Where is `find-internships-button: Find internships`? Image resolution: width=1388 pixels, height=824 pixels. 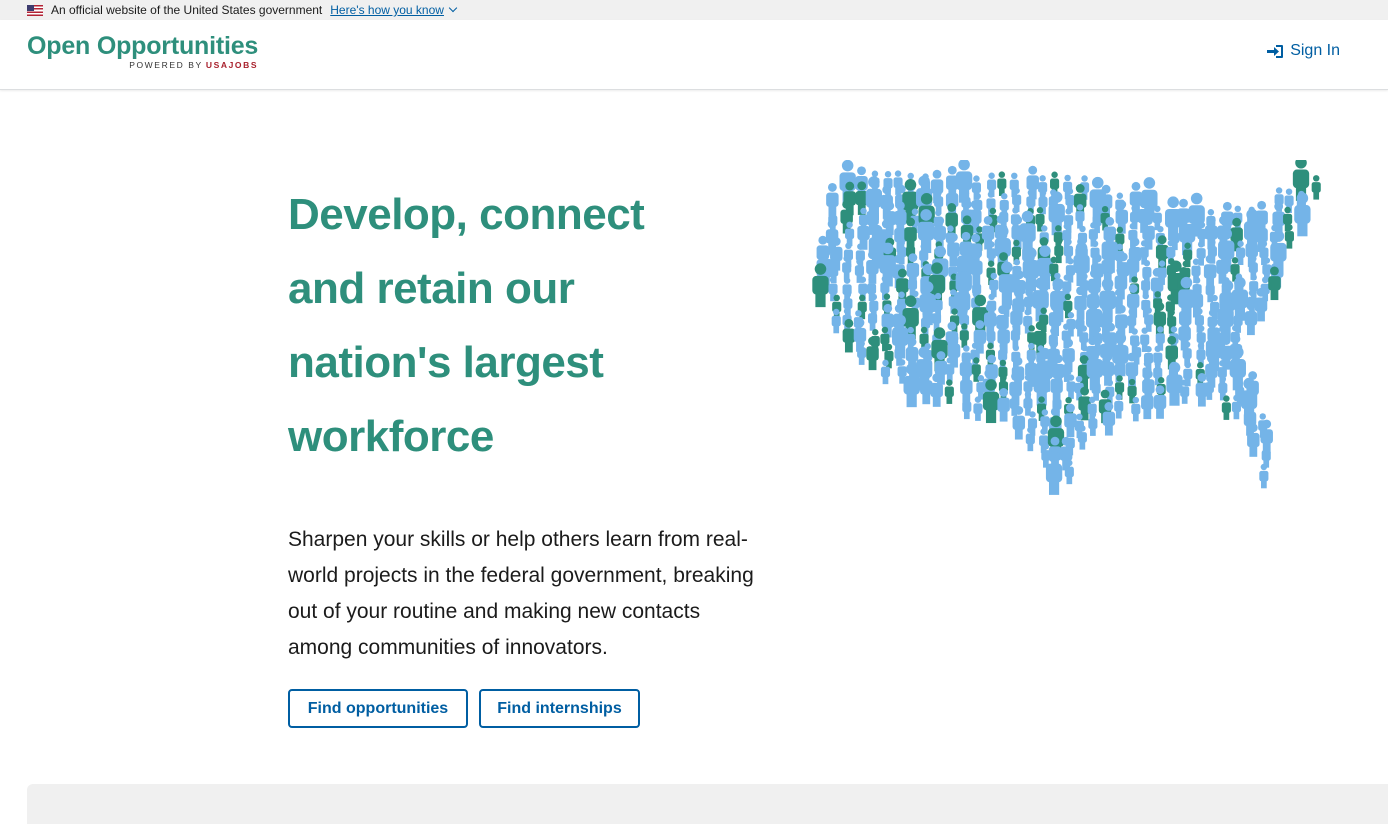 find-internships-button: Find internships is located at coordinates (559, 708).